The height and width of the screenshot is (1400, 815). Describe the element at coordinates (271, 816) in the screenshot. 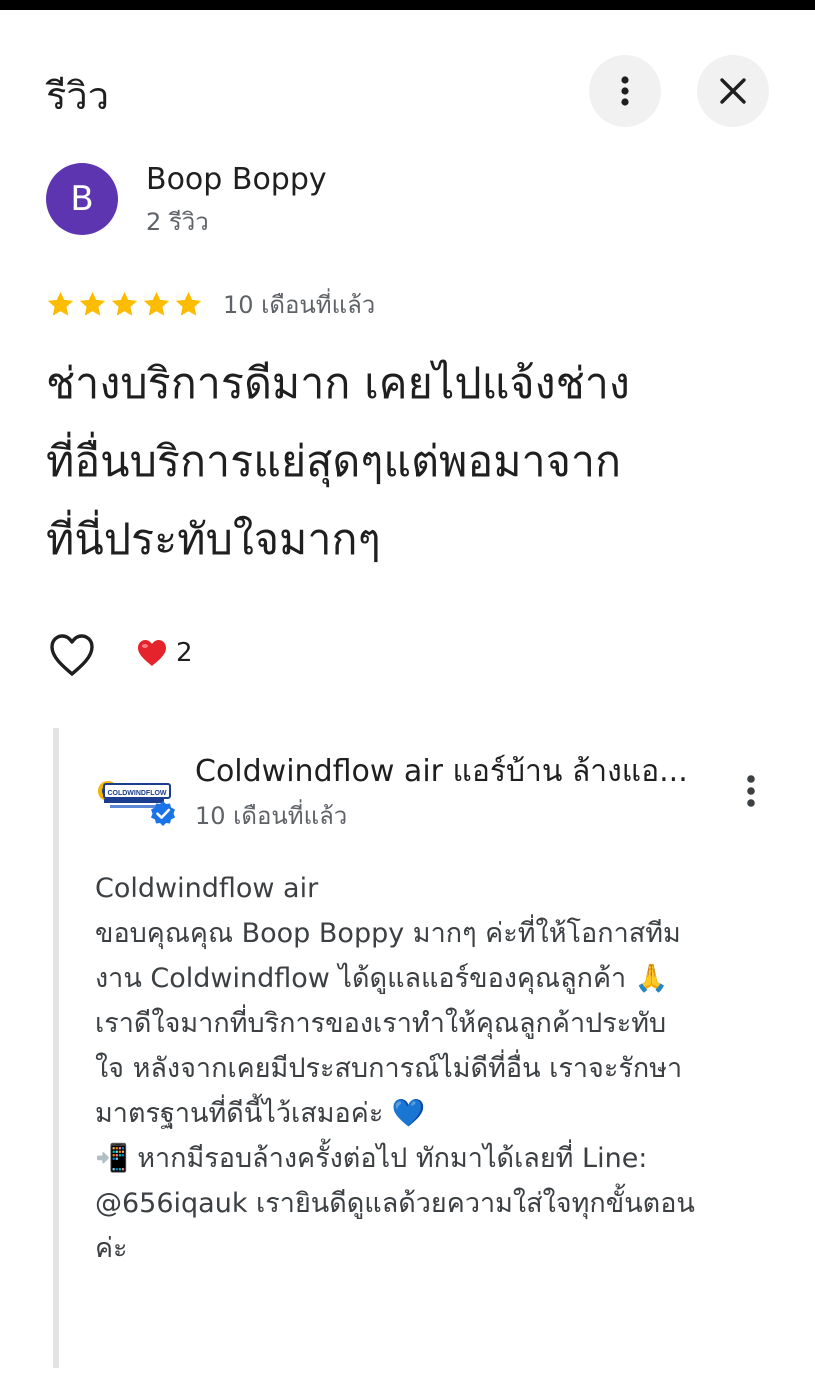

I see `owner-reply-time: 10 เดือนที่แล้ว` at that location.